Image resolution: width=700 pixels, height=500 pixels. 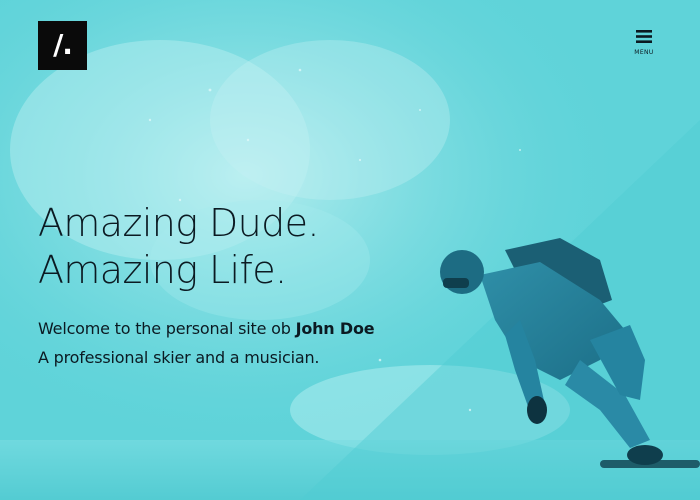 I want to click on owner-name: John Doe, so click(x=335, y=328).